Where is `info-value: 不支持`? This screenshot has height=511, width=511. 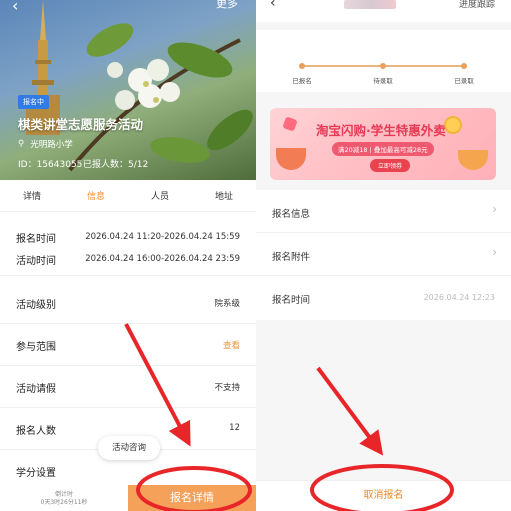 info-value: 不支持 is located at coordinates (227, 388).